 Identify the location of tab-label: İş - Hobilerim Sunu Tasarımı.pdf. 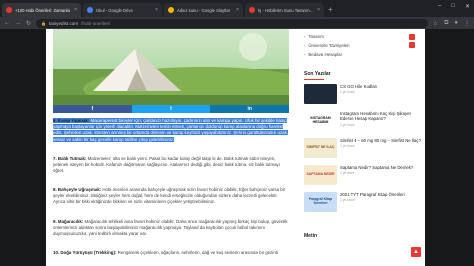
(286, 10).